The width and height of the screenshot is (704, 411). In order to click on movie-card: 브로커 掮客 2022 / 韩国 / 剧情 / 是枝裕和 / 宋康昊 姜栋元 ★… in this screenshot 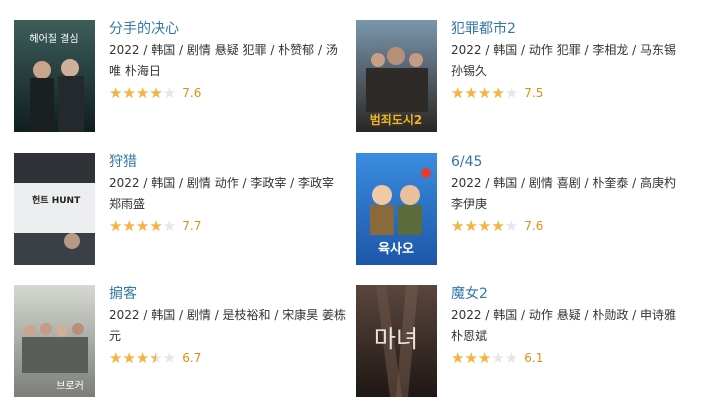, I will do `click(184, 341)`.